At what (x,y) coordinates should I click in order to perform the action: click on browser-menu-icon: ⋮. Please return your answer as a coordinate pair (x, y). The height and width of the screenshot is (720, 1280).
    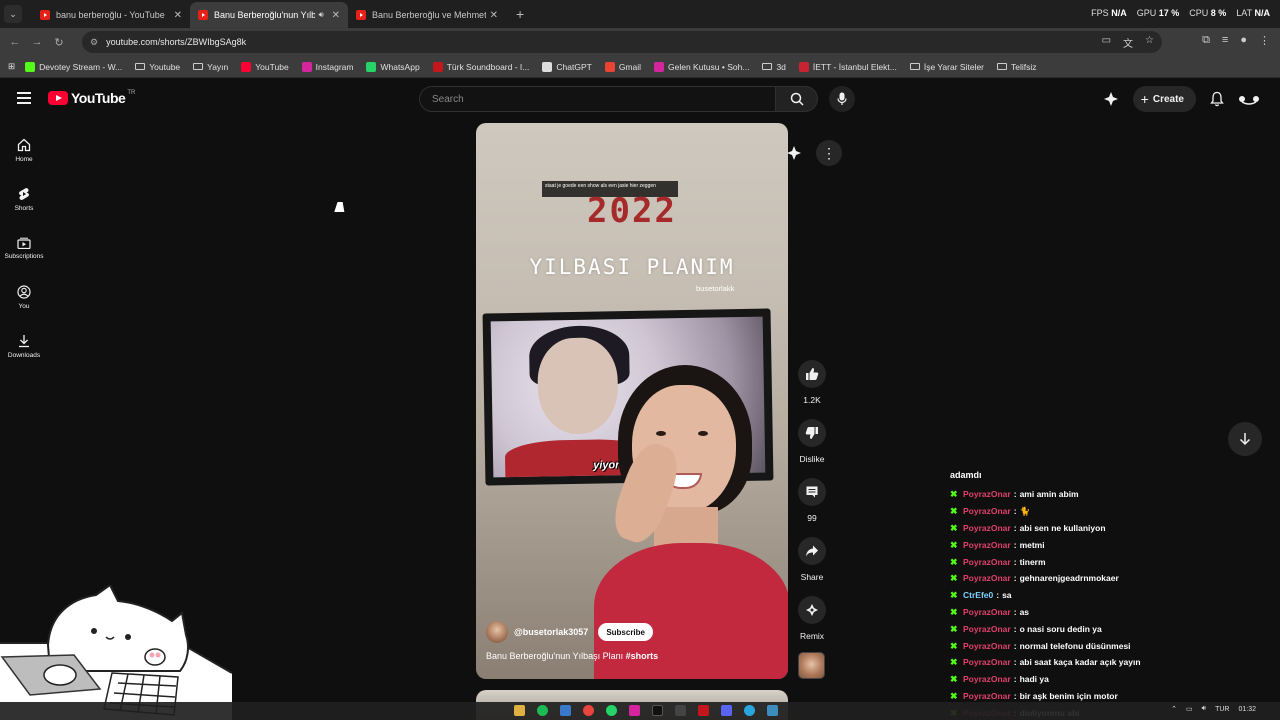
    Looking at the image, I should click on (1264, 40).